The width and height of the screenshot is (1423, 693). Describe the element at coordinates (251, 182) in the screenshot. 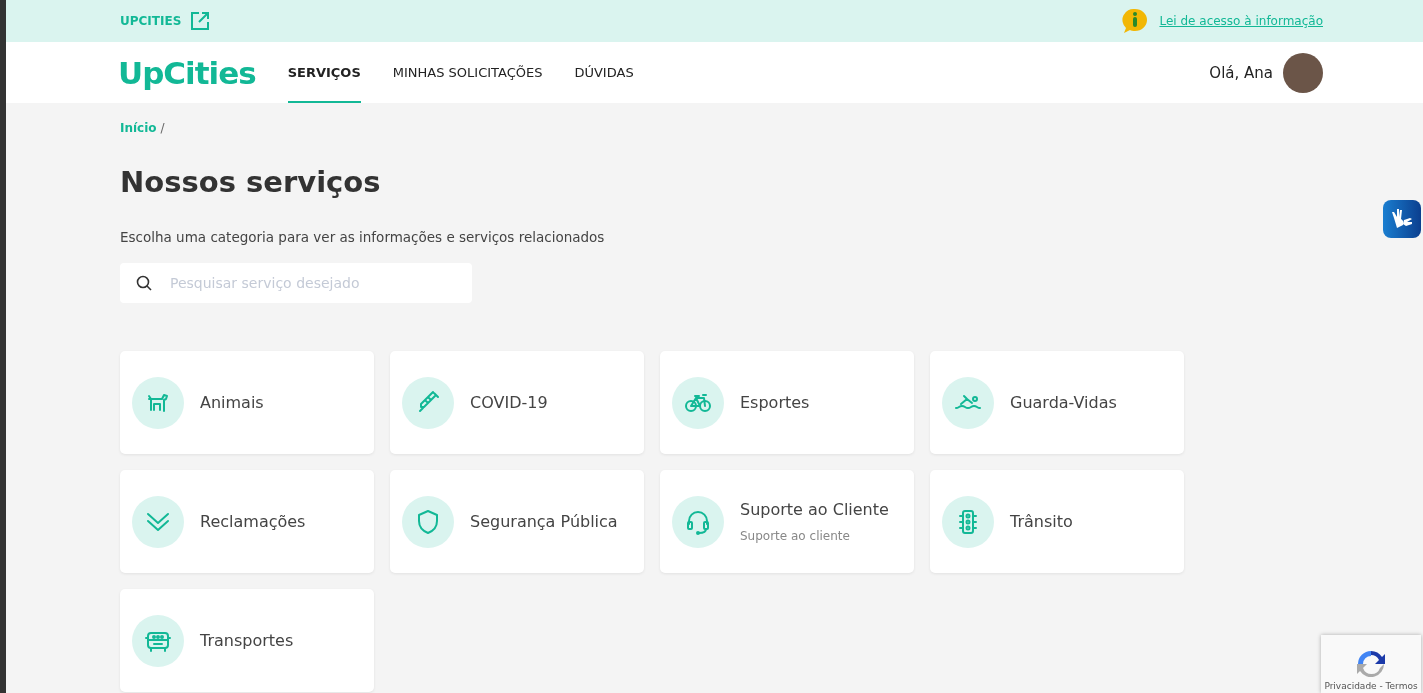

I see `page-title: Nossos serviços` at that location.